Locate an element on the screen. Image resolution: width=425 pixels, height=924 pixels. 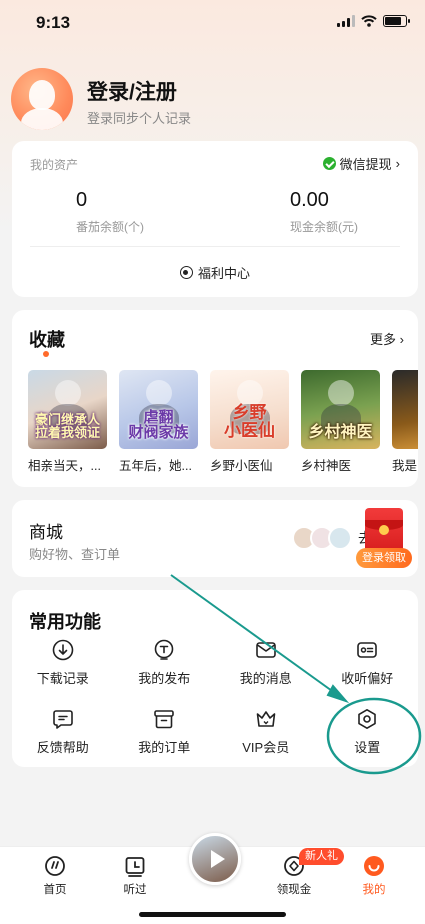
new-user-gift-badge: 新人礼 is located at coordinates (321, 856).